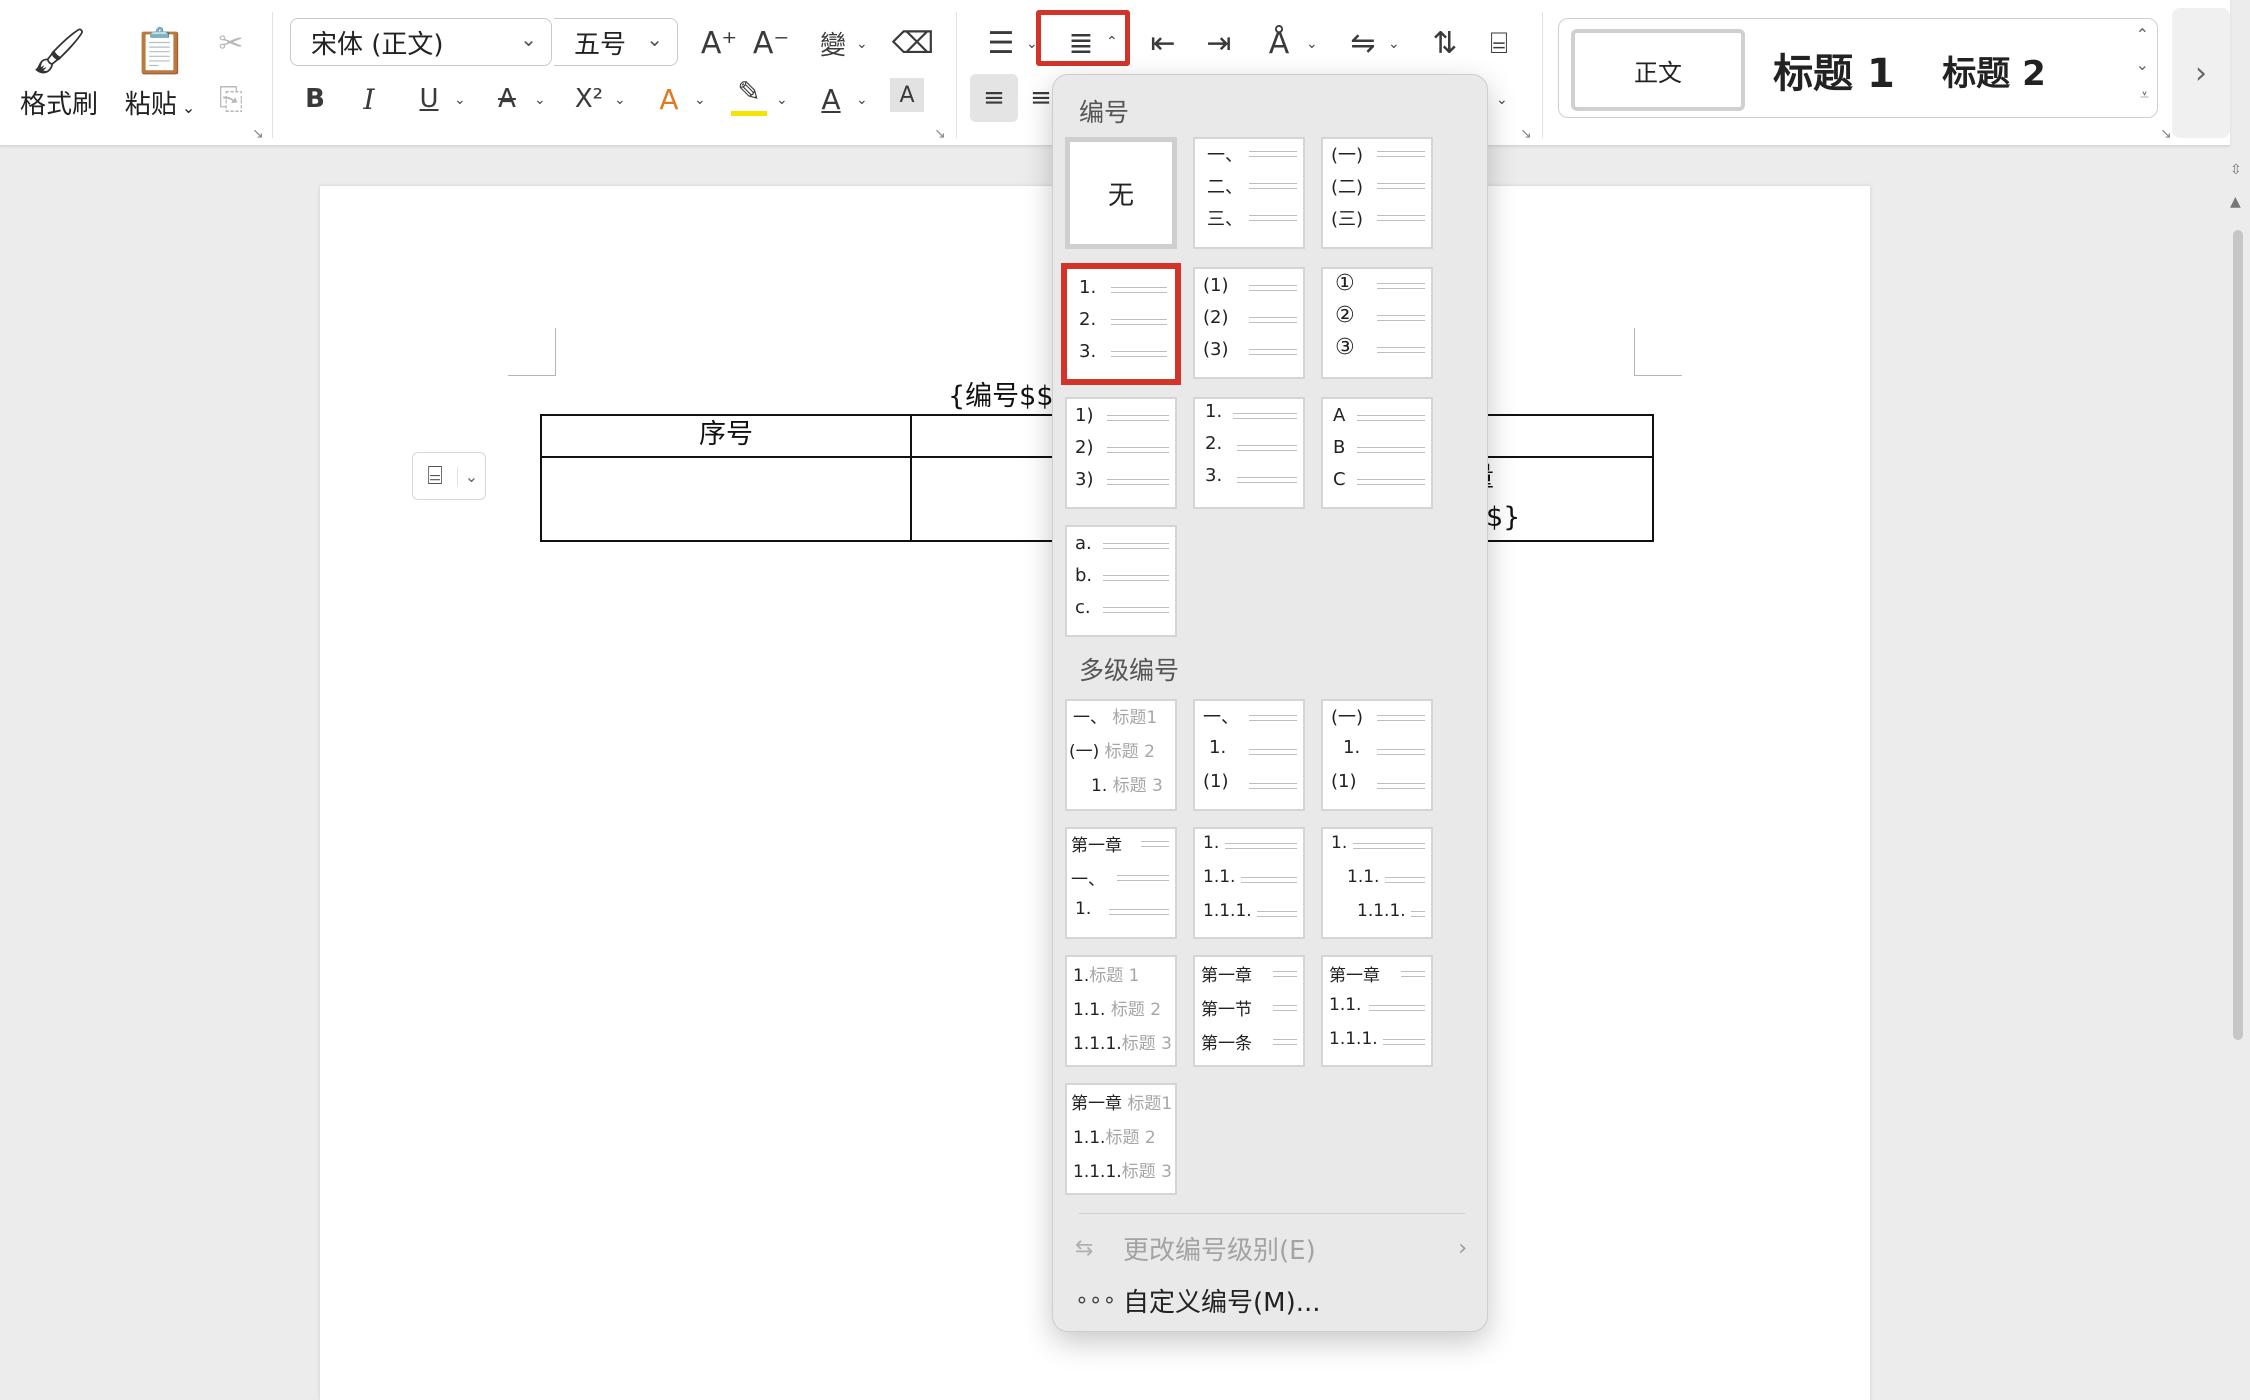 This screenshot has width=2250, height=1400. I want to click on paintbrush-icon: 🖌, so click(59, 51).